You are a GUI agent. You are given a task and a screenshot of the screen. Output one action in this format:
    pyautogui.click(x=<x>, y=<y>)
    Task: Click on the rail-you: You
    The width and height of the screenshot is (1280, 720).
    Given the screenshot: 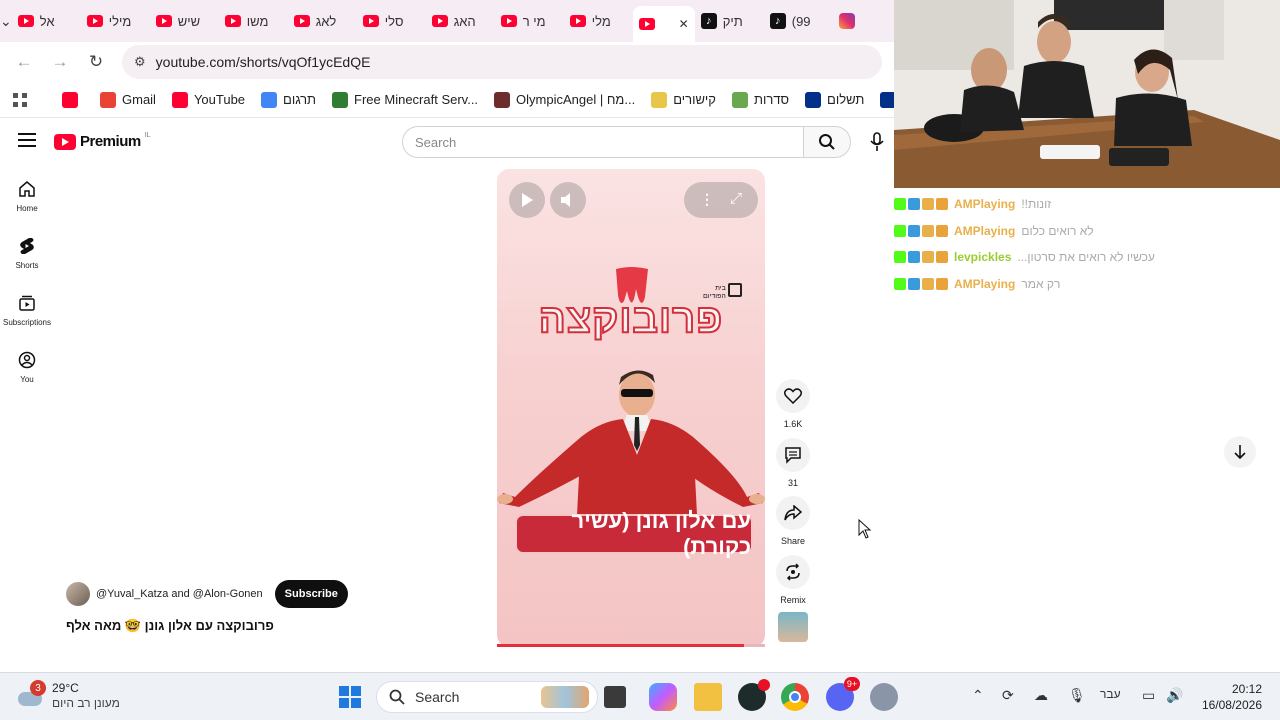 What is the action you would take?
    pyautogui.click(x=27, y=367)
    